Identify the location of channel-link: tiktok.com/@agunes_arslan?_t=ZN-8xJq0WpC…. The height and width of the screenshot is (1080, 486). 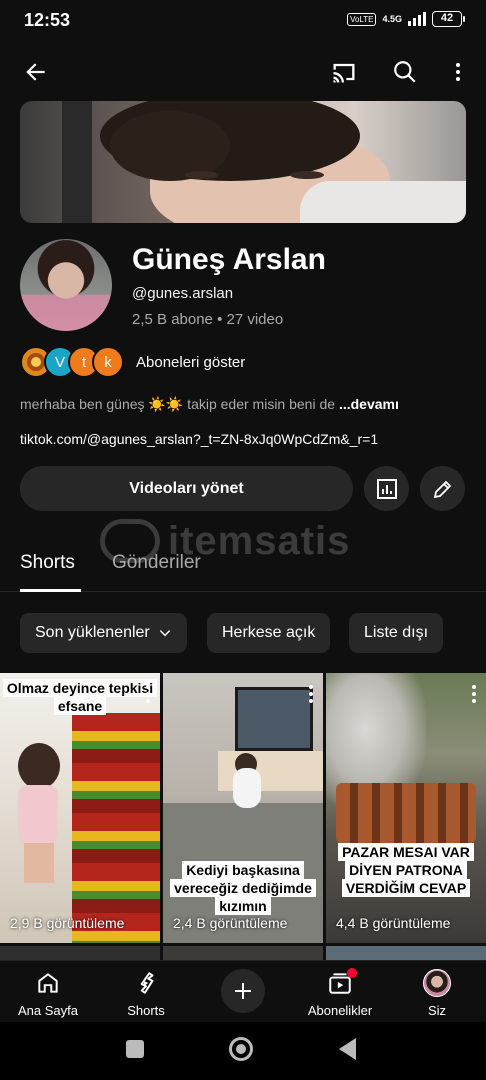
(199, 439).